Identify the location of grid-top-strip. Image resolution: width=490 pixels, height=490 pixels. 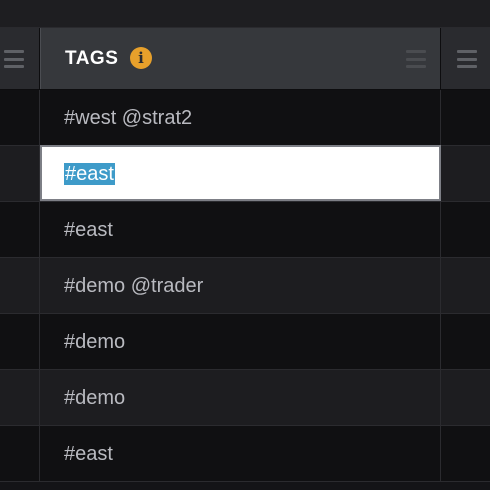
(245, 14).